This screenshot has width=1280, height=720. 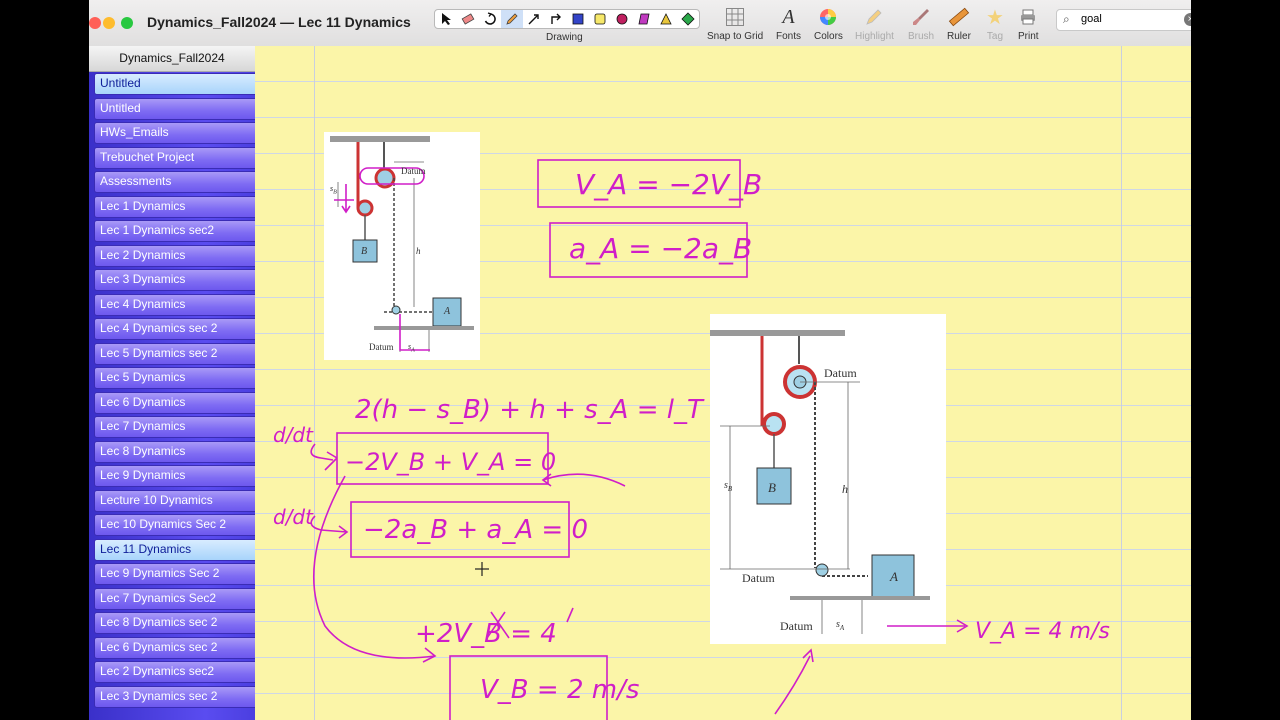 I want to click on eq-va-given: V_A = 4 m/s, so click(x=1042, y=631).